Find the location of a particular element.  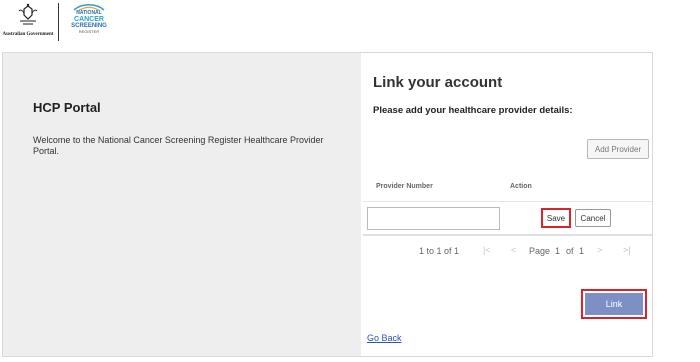

page-label: Page is located at coordinates (540, 251).